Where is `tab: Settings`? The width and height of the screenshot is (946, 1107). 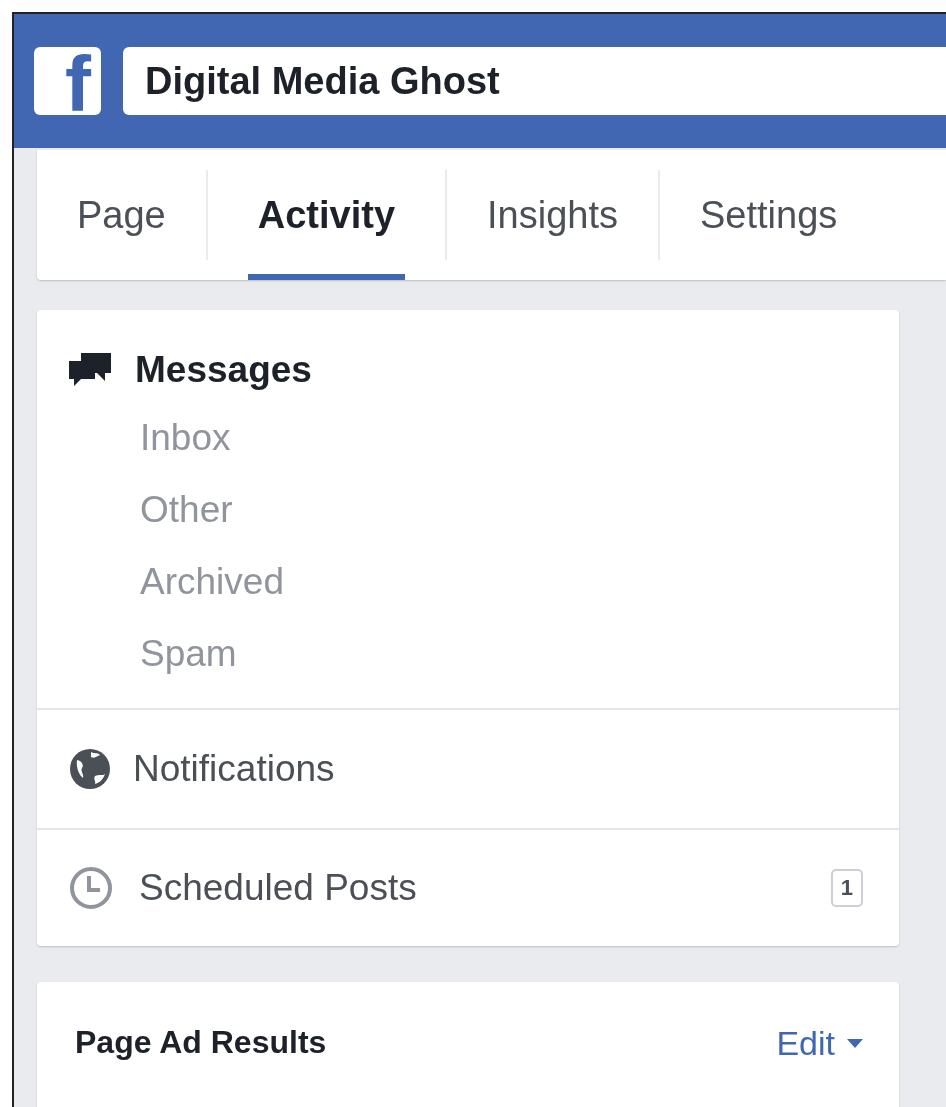 tab: Settings is located at coordinates (769, 215).